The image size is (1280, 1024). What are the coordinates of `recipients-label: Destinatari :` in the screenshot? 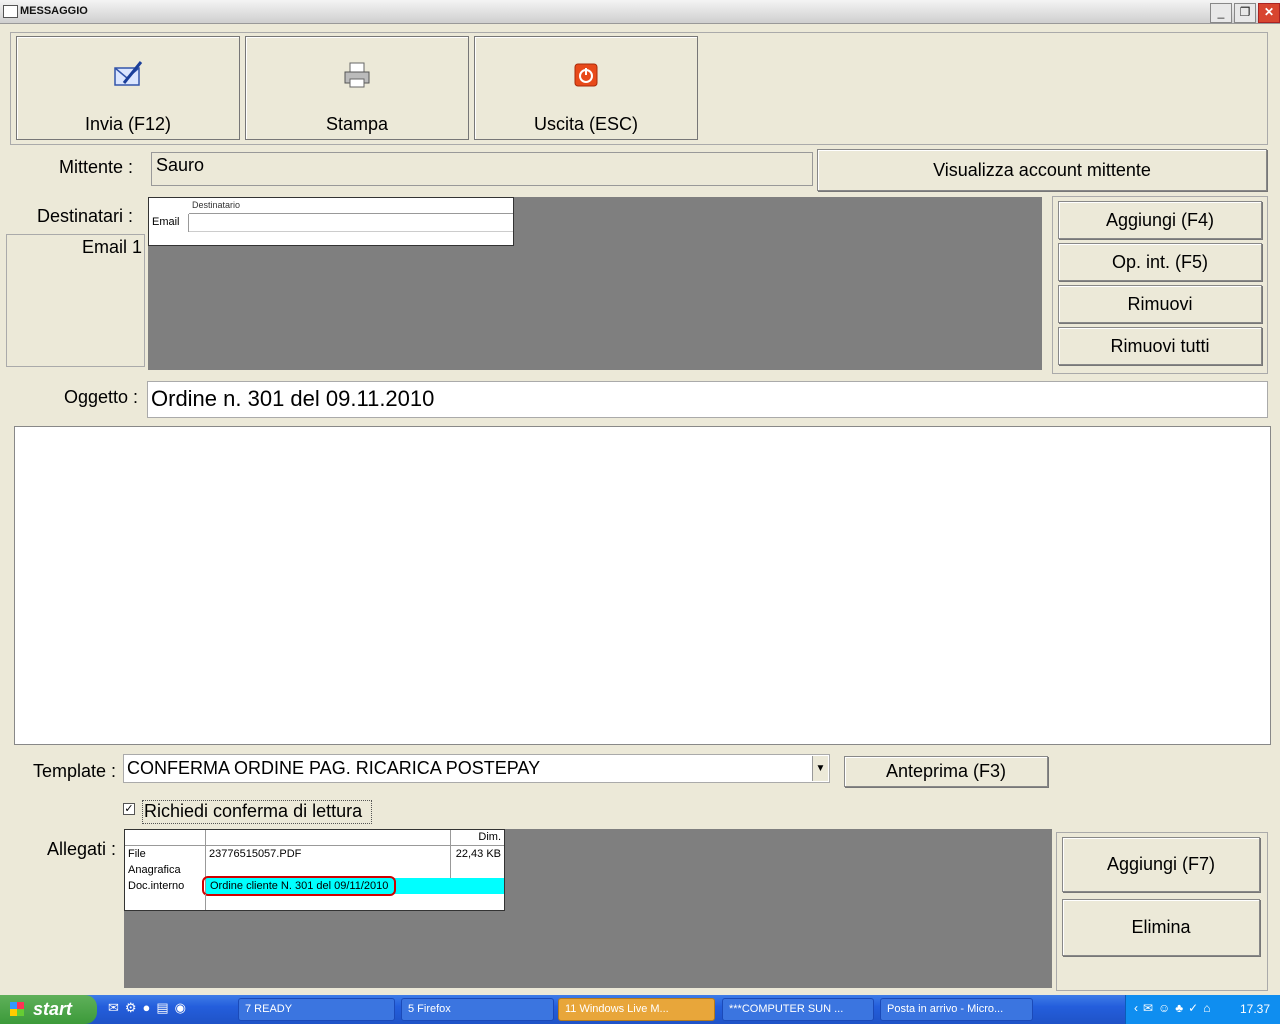 It's located at (84, 216).